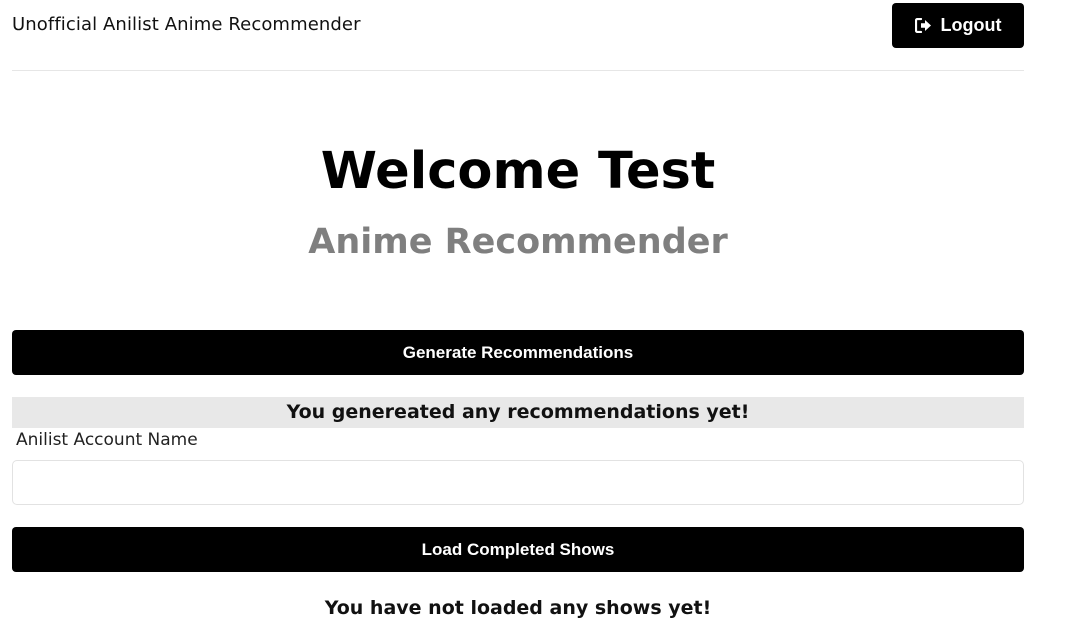  Describe the element at coordinates (186, 24) in the screenshot. I see `app-brand: Unofficial Anilist Anime Recommender` at that location.